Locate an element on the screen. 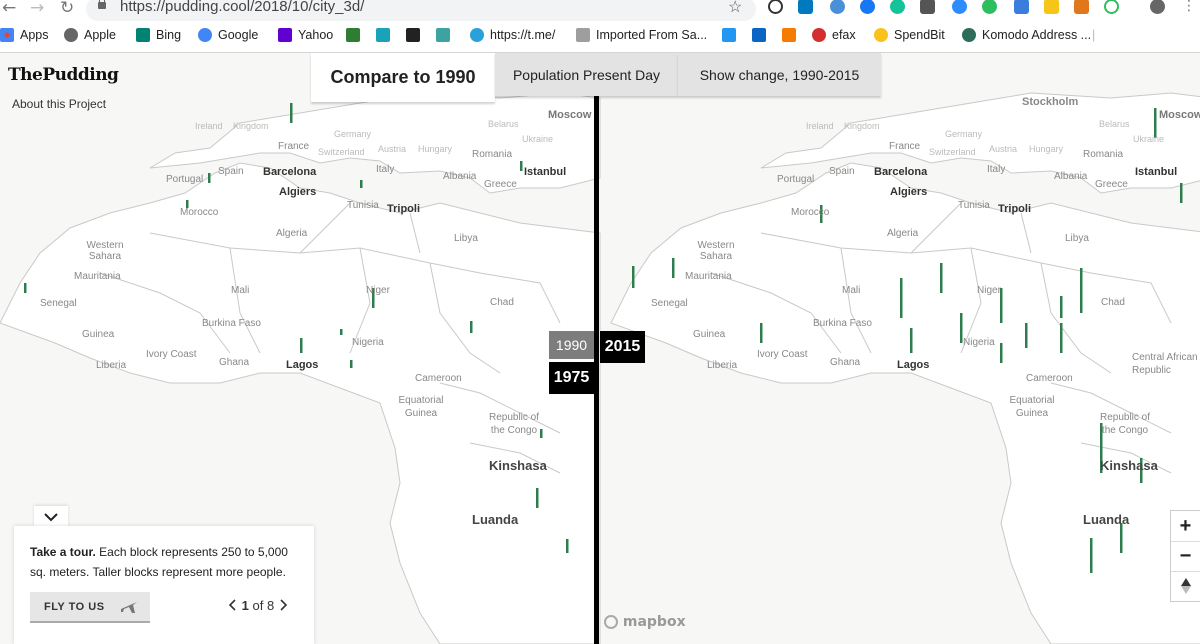 This screenshot has width=1200, height=644. tab-show-change: Show change, 1990-2015 is located at coordinates (779, 74).